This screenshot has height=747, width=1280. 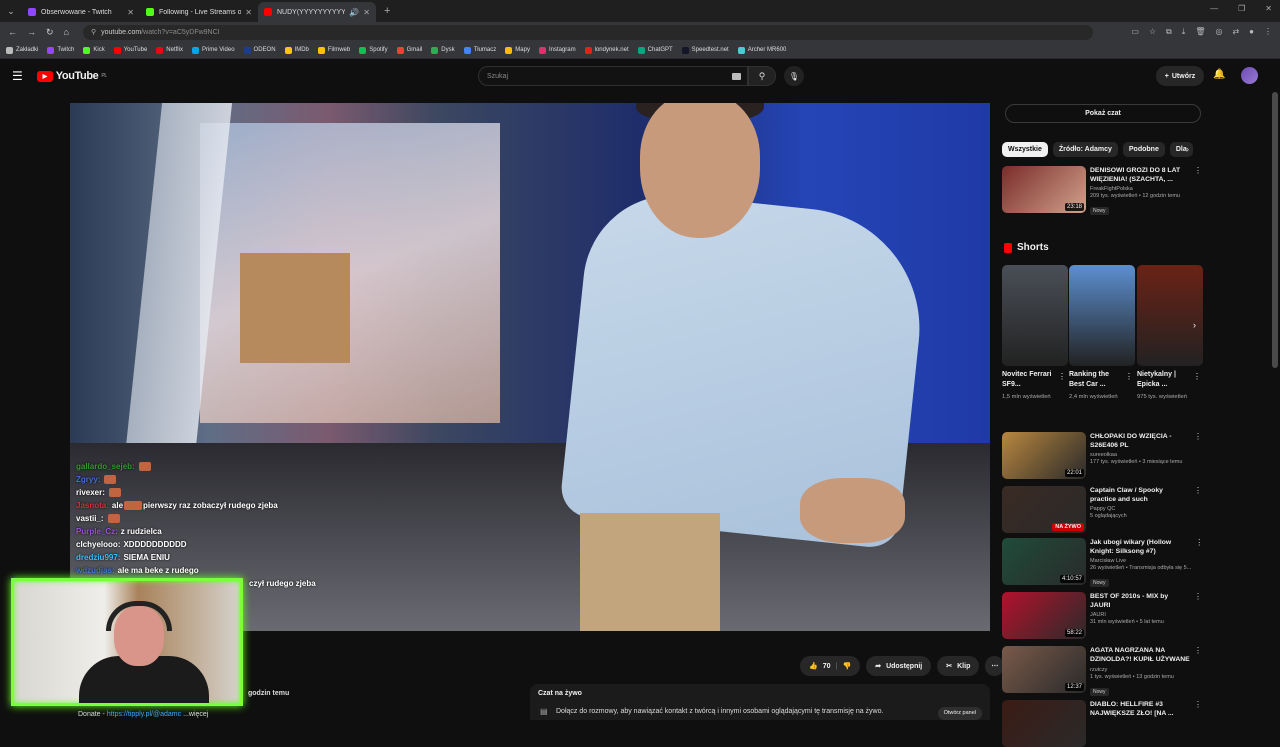 I want to click on youtube-logo: ▶ YouTube PL, so click(x=71, y=76).